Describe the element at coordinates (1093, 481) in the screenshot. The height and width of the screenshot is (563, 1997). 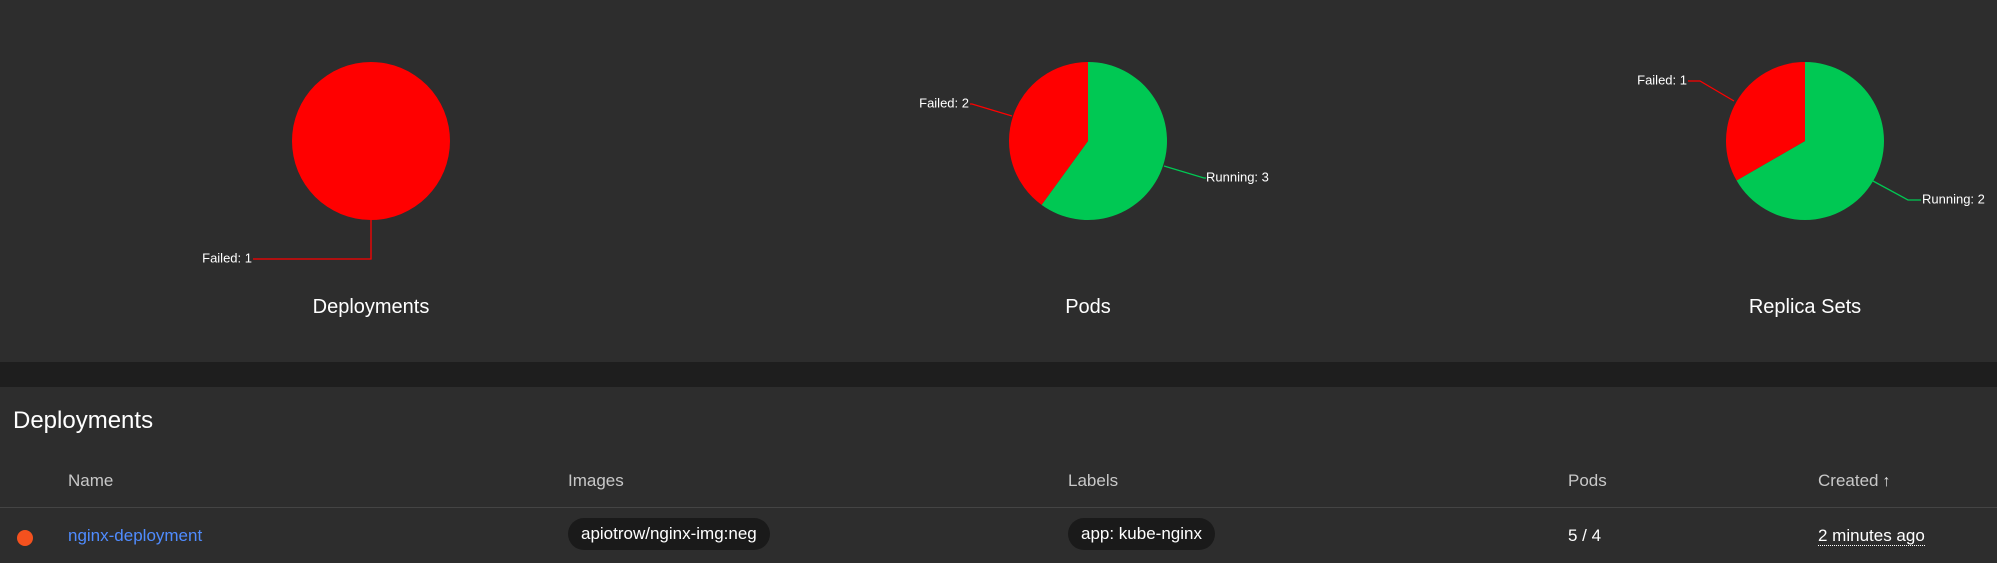
I see `column-header-labels: Labels` at that location.